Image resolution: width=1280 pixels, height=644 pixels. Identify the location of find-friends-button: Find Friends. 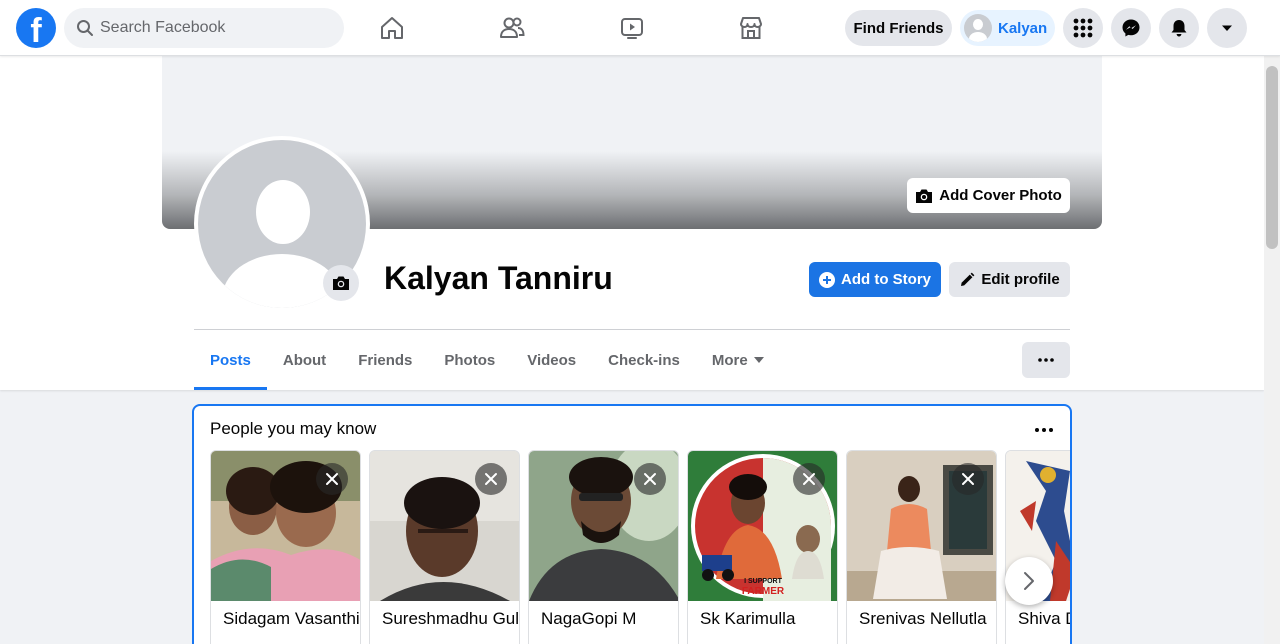
(898, 28).